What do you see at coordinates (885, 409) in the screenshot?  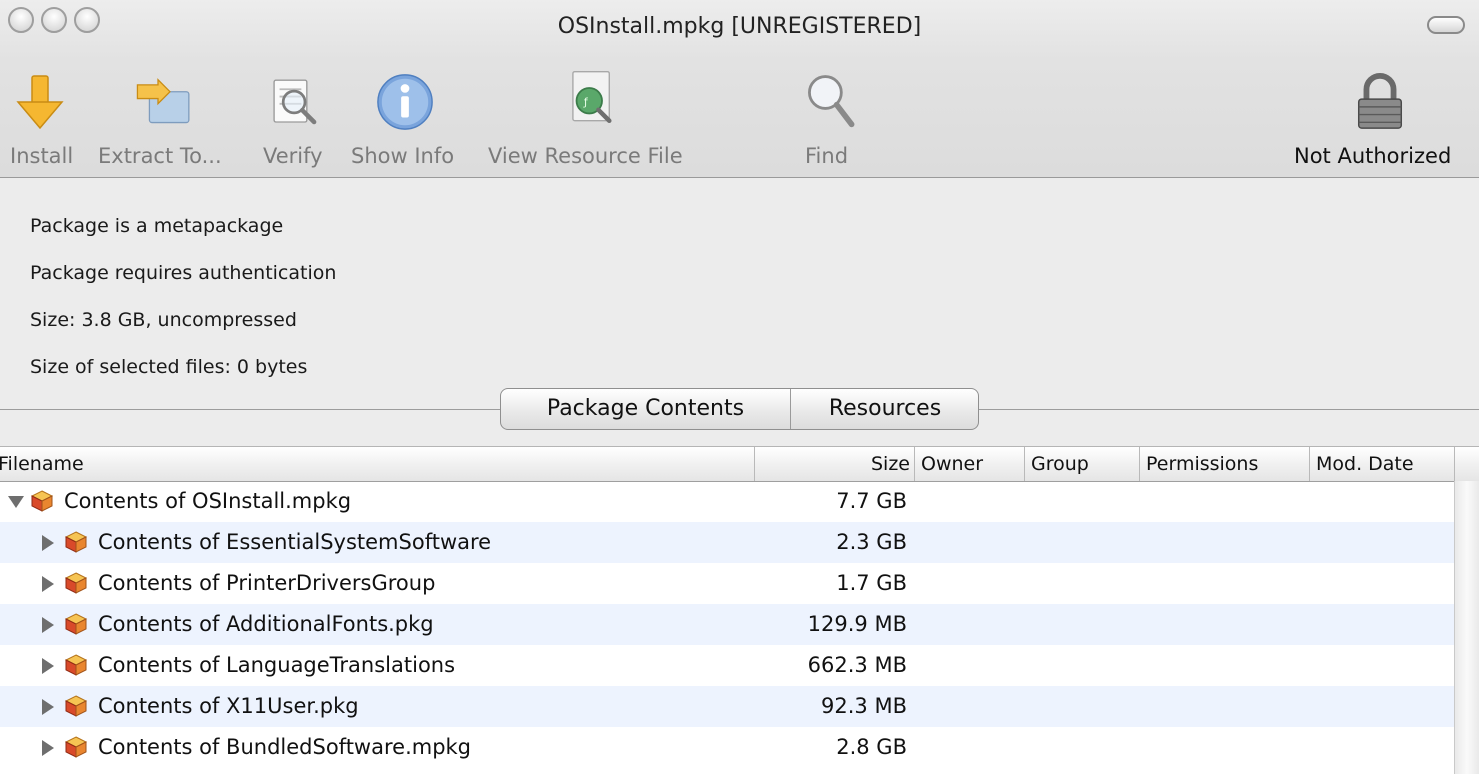 I see `tab-resources: Resources` at bounding box center [885, 409].